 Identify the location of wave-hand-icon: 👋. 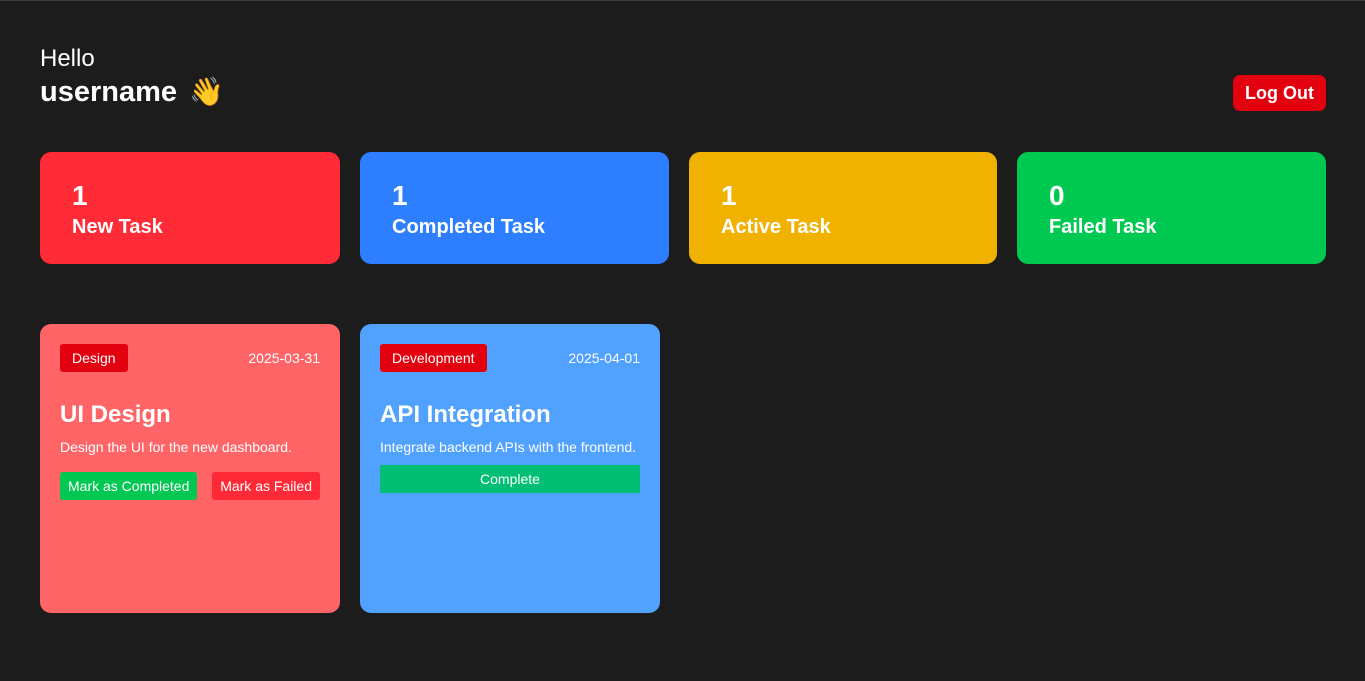
(206, 91).